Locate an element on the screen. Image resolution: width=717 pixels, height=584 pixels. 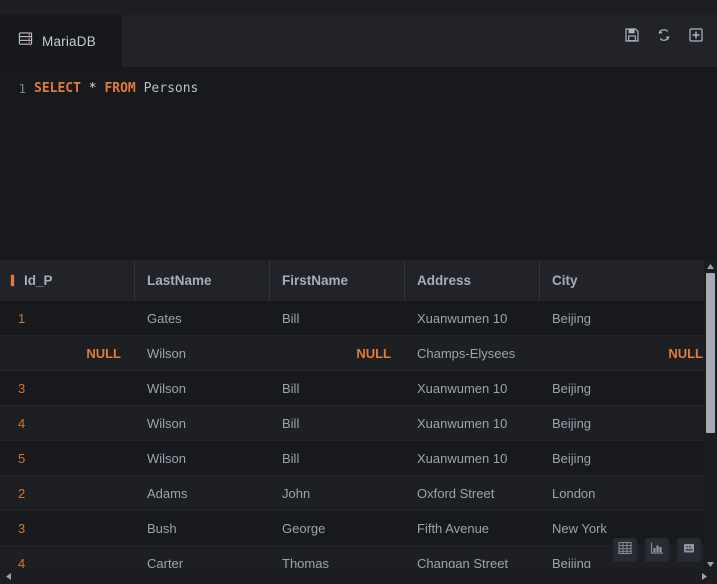
scroll-up-arrow is located at coordinates (710, 266).